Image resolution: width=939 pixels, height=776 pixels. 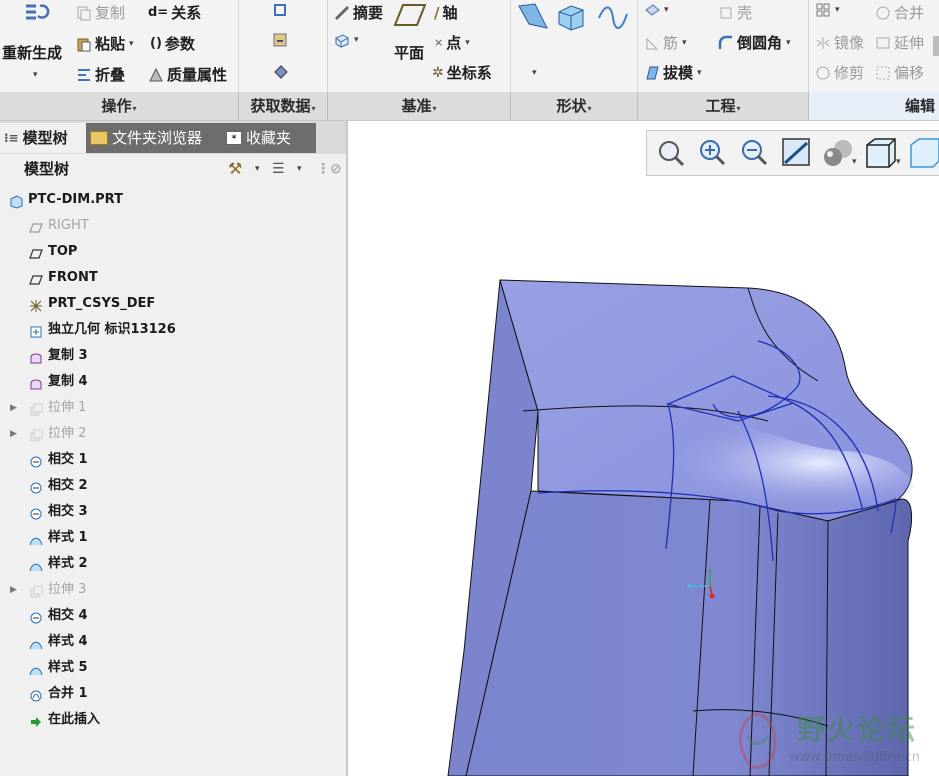 I want to click on round-button: 倒圆角 ▾, so click(x=754, y=42).